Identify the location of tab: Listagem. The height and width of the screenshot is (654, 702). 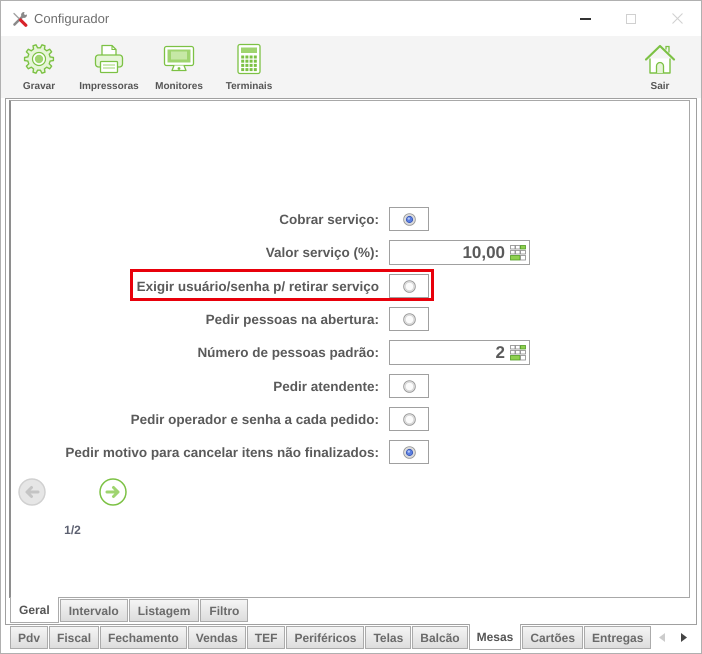
(164, 610).